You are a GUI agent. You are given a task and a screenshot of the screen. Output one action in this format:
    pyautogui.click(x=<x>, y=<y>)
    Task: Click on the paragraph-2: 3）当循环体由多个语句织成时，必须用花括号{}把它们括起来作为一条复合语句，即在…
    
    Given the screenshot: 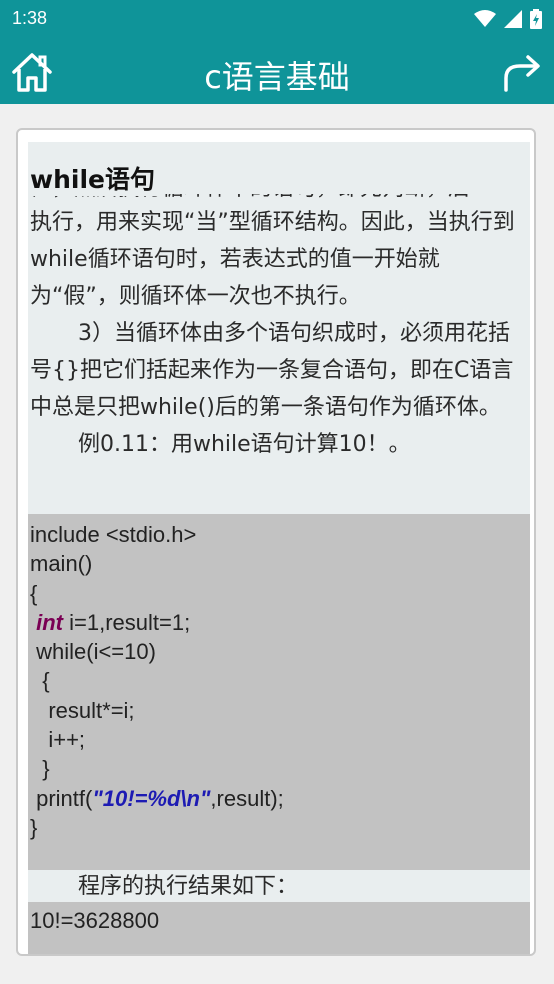 What is the action you would take?
    pyautogui.click(x=272, y=370)
    